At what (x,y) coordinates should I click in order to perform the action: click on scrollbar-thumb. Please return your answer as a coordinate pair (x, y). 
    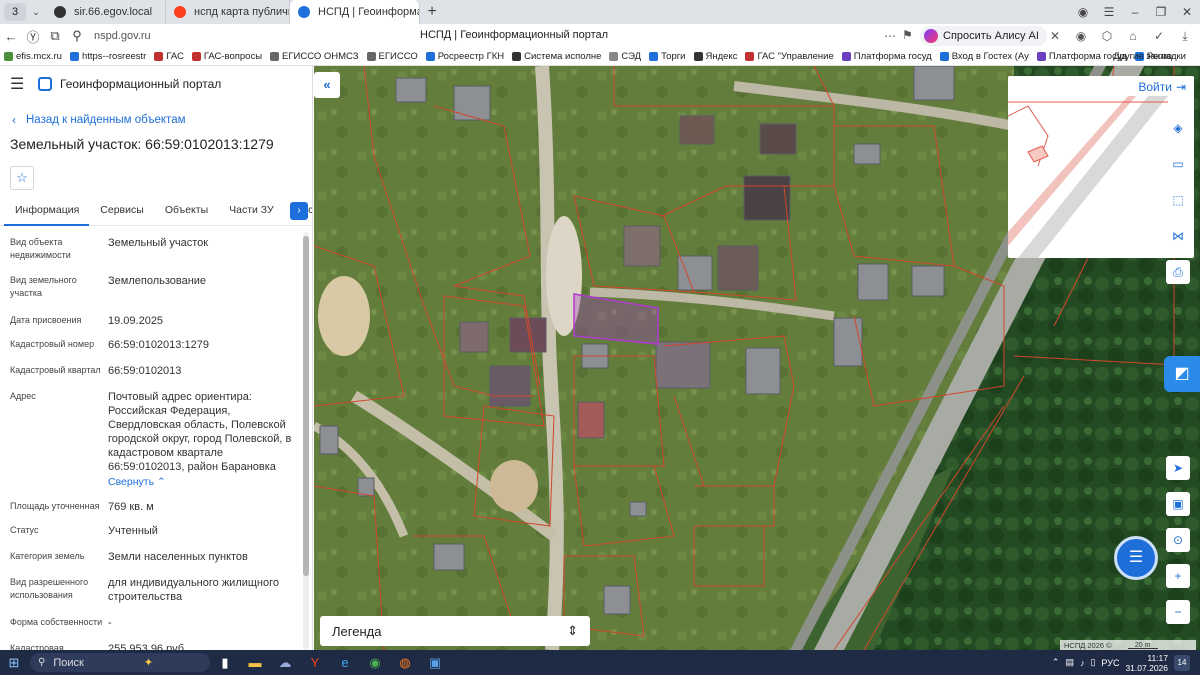
    Looking at the image, I should click on (306, 406).